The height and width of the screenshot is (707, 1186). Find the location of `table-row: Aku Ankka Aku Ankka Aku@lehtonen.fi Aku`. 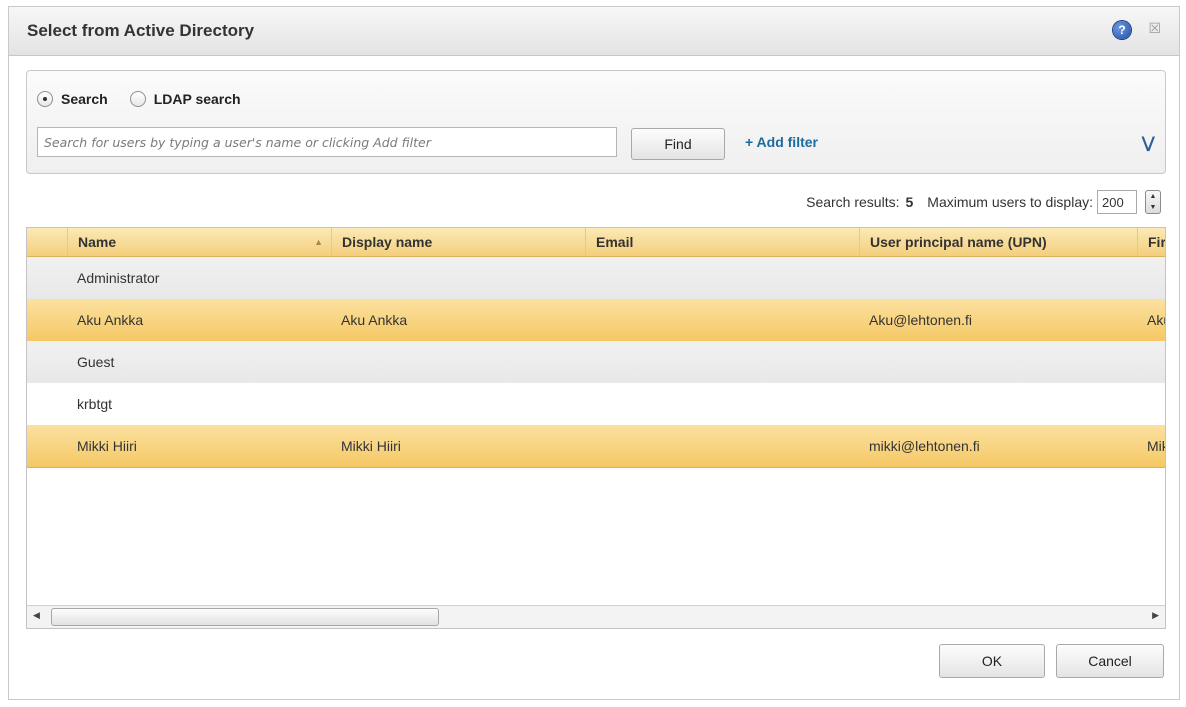

table-row: Aku Ankka Aku Ankka Aku@lehtonen.fi Aku is located at coordinates (596, 320).